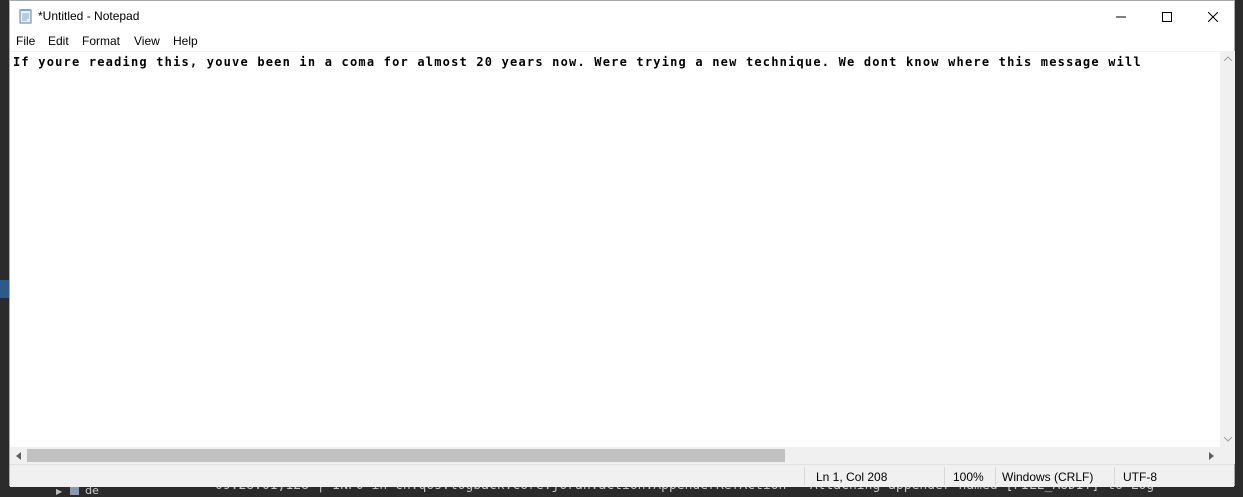 This screenshot has height=497, width=1243. I want to click on close-icon, so click(1213, 16).